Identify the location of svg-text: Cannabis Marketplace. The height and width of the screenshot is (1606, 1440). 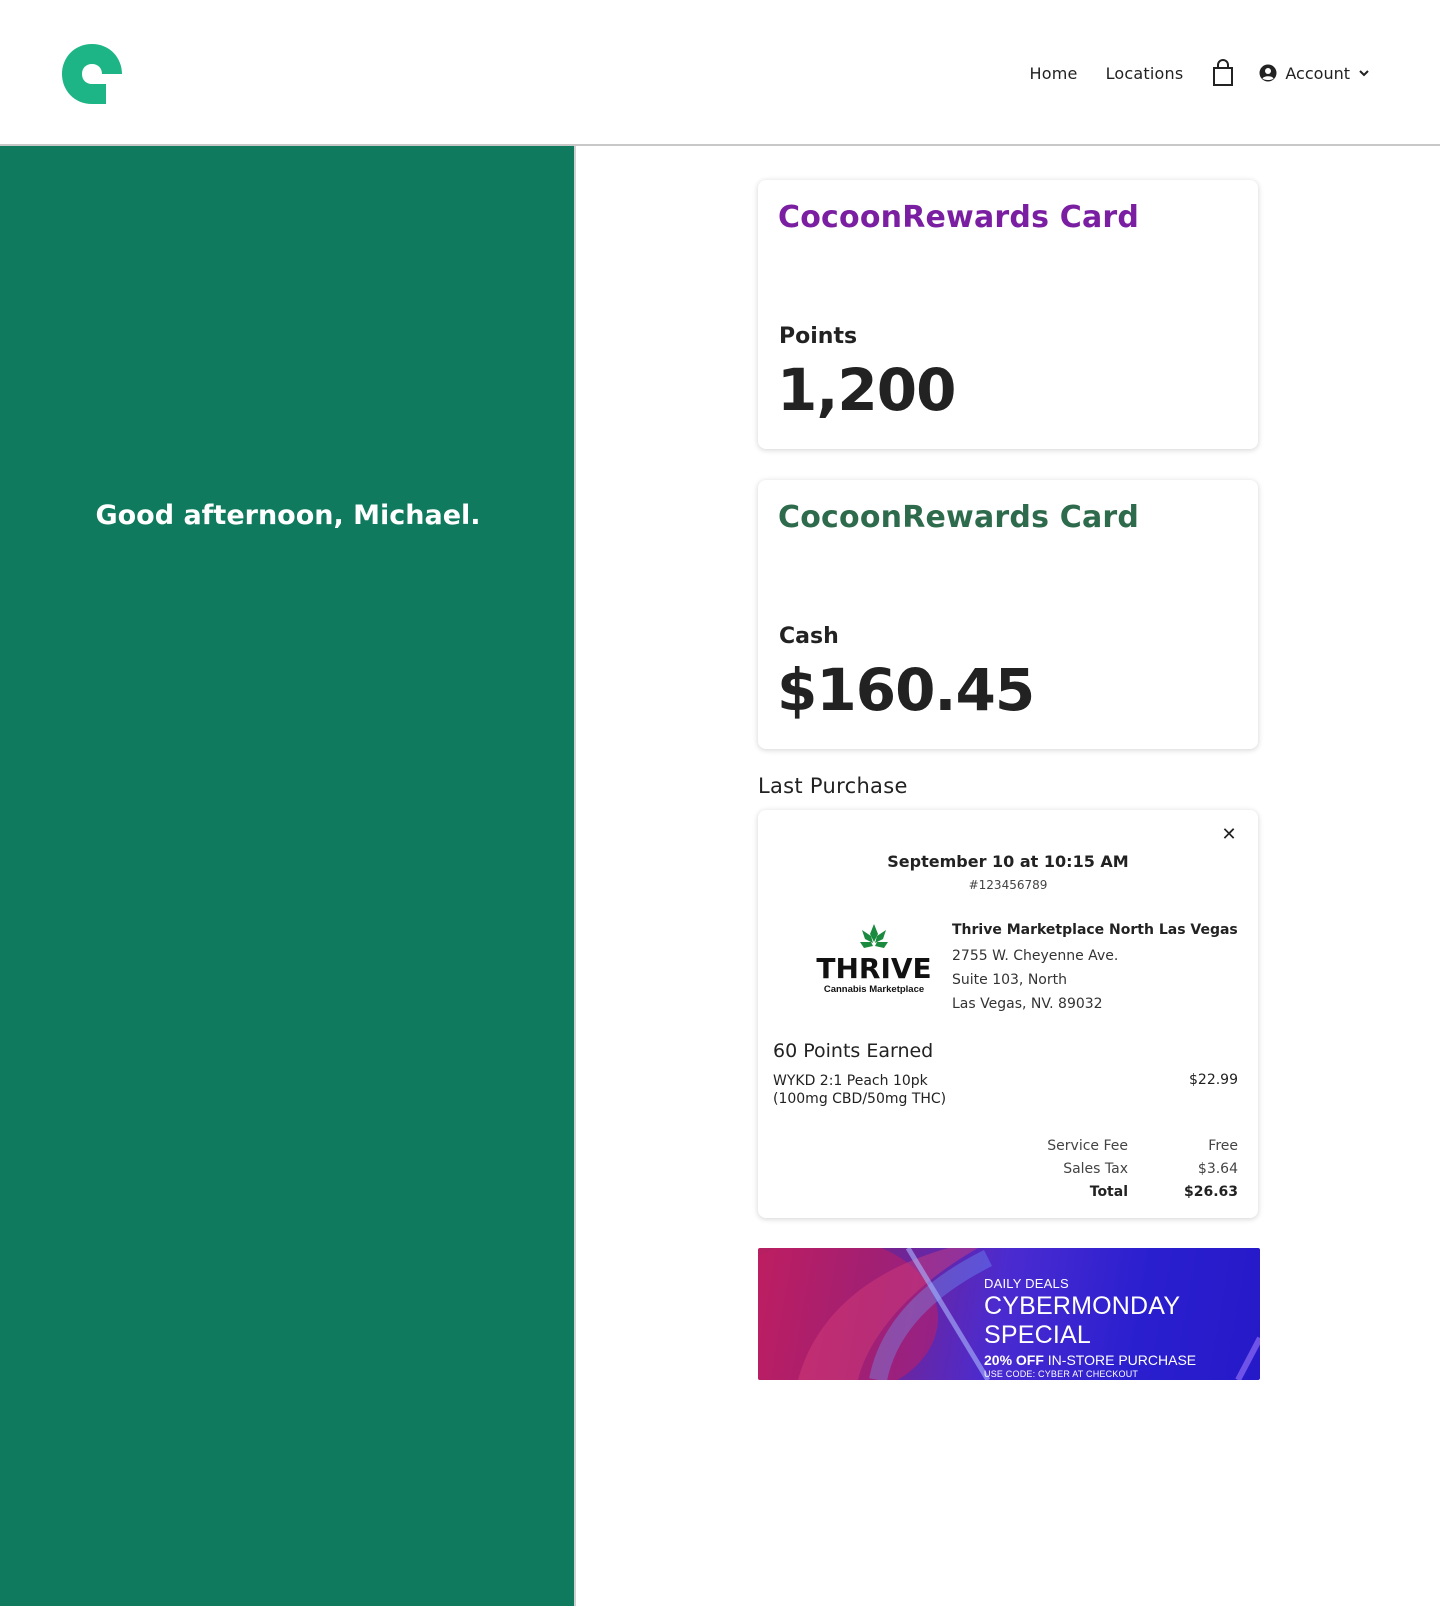
(874, 989).